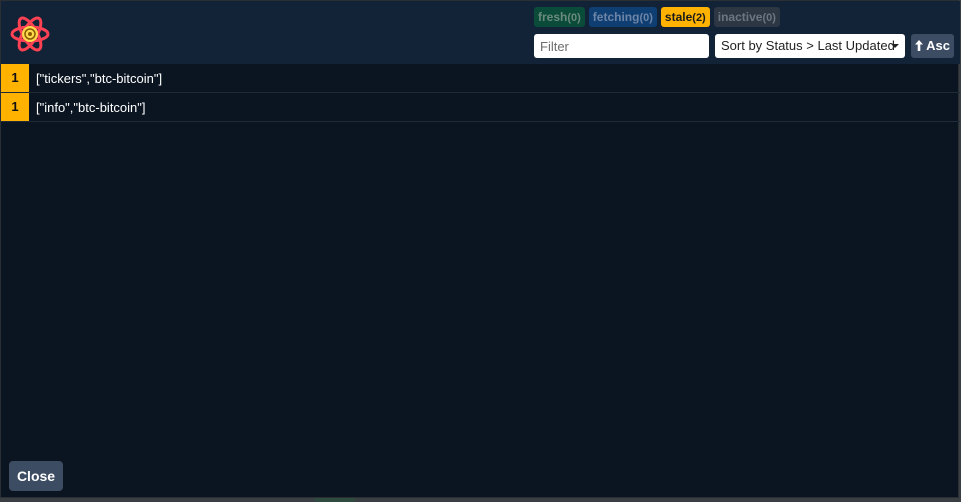 This screenshot has width=961, height=502. Describe the element at coordinates (30, 34) in the screenshot. I see `react-query-logo-icon` at that location.